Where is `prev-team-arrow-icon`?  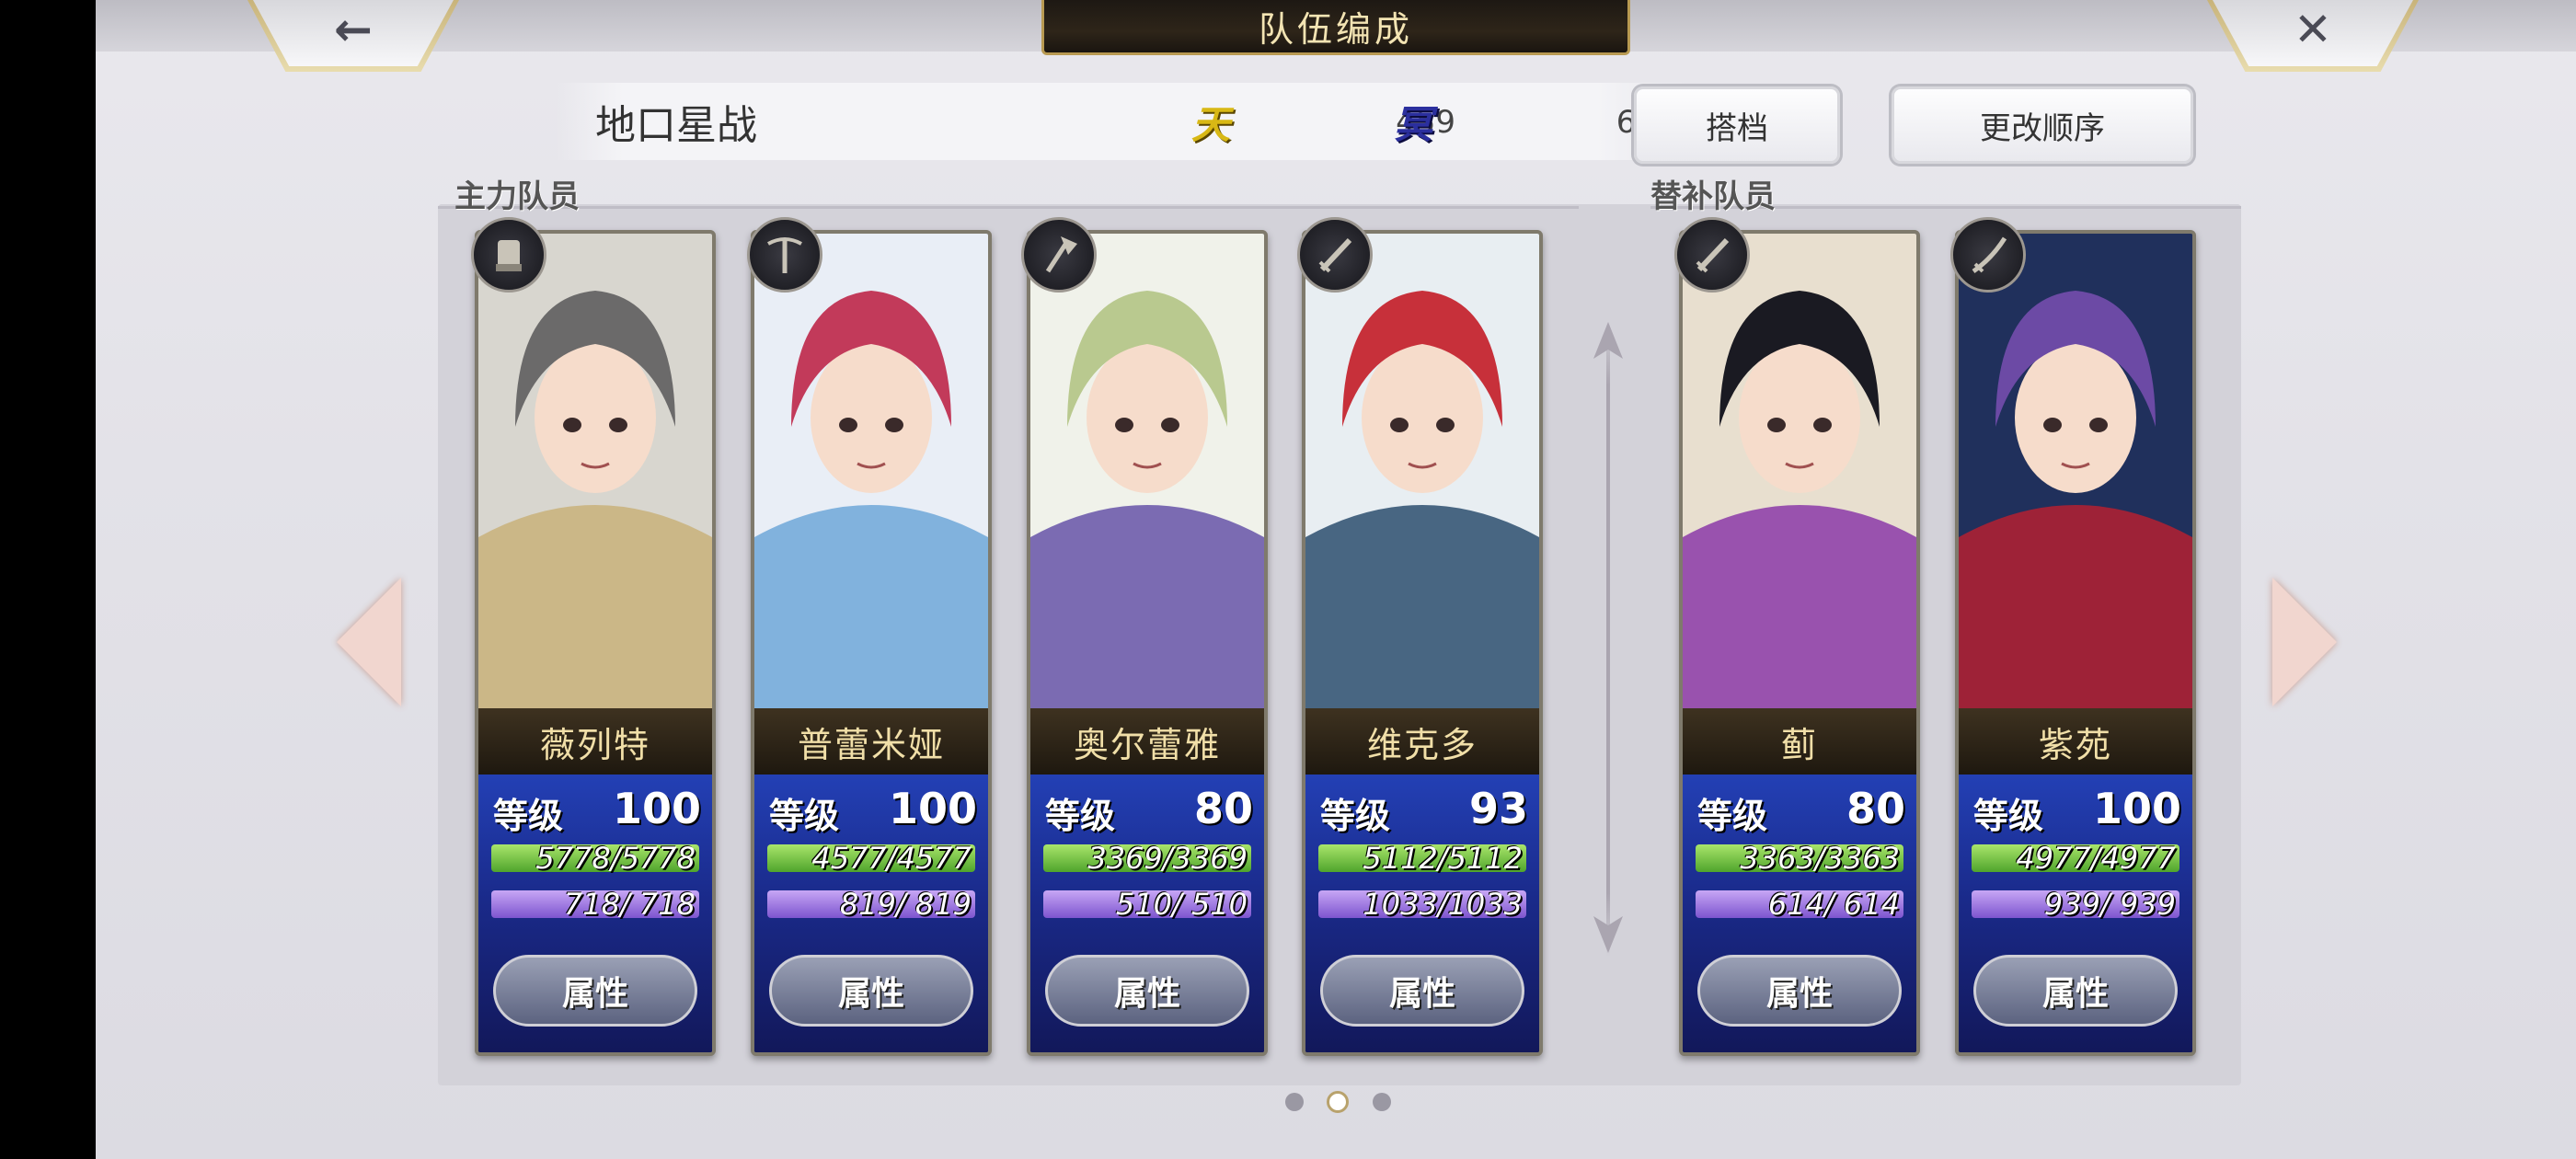
prev-team-arrow-icon is located at coordinates (369, 642).